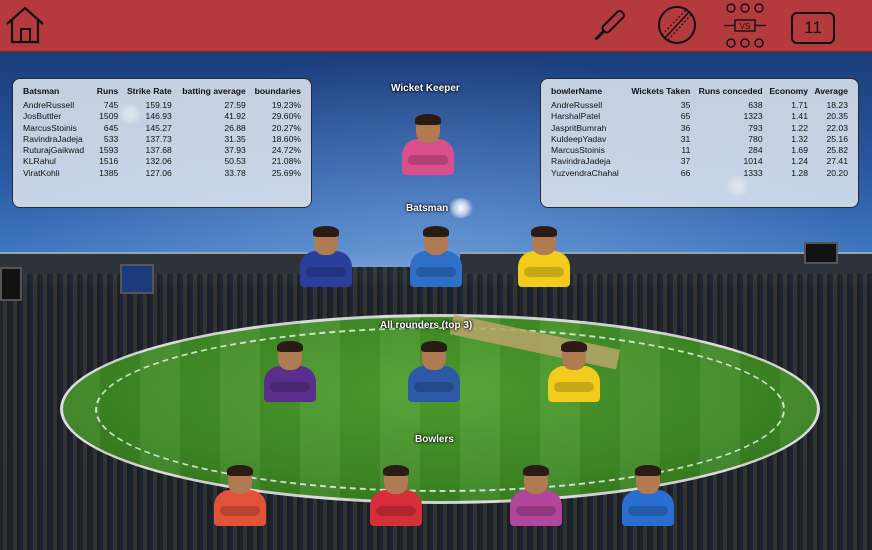  What do you see at coordinates (699, 139) in the screenshot?
I see `table-row: KuldeepYadav 31 780 1.32 25.16` at bounding box center [699, 139].